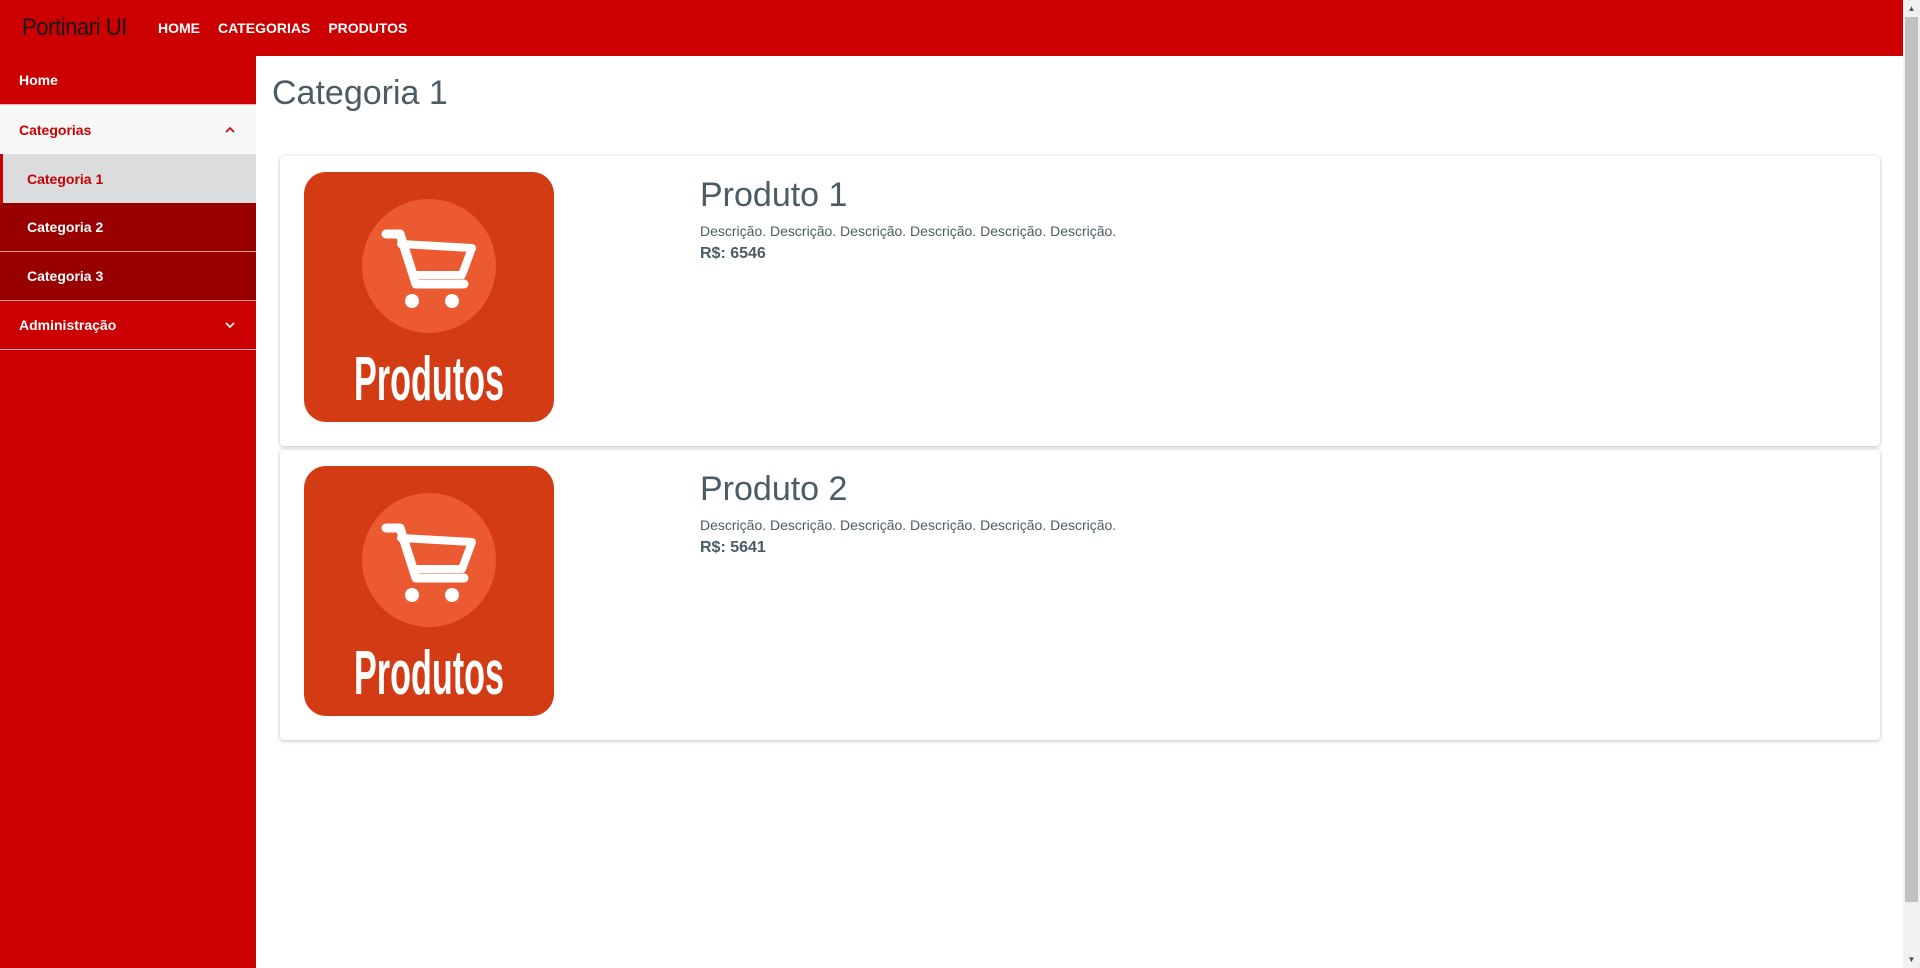  Describe the element at coordinates (360, 93) in the screenshot. I see `page-title: Categoria 1` at that location.